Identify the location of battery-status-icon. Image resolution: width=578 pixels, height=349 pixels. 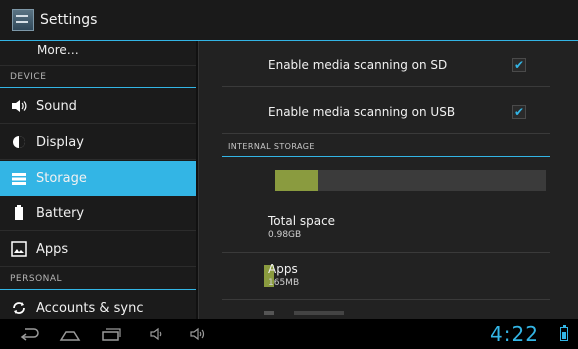
(564, 333).